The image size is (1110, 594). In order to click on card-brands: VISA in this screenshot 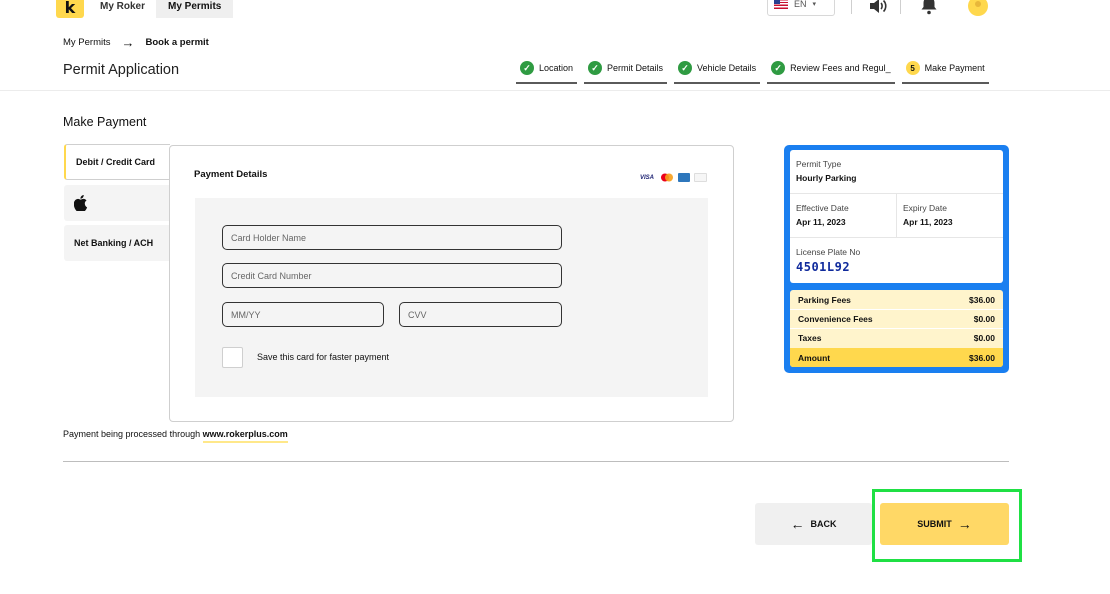, I will do `click(672, 177)`.